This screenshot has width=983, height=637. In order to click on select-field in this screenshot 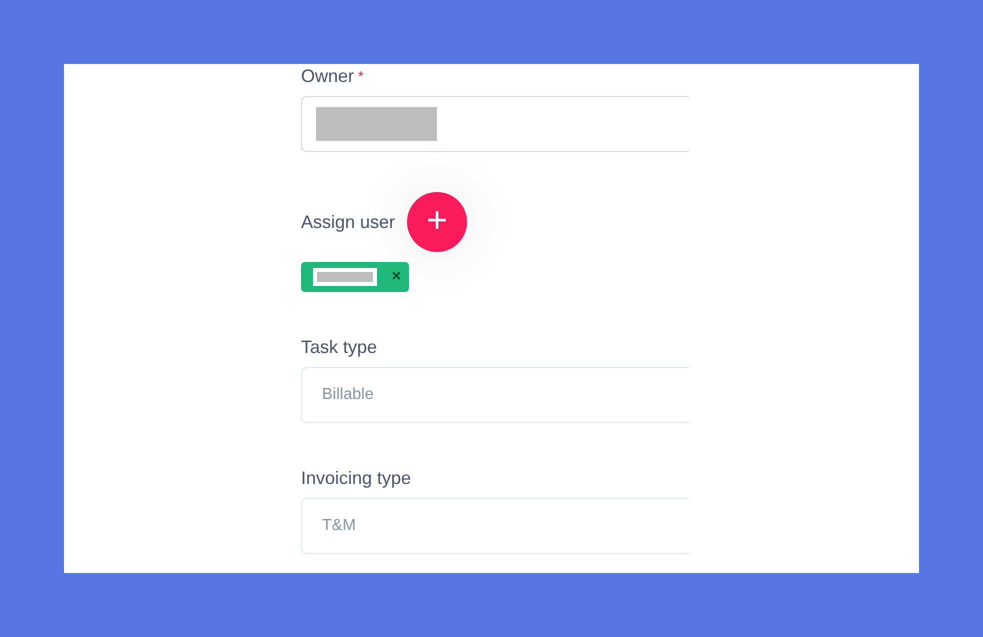, I will do `click(495, 124)`.